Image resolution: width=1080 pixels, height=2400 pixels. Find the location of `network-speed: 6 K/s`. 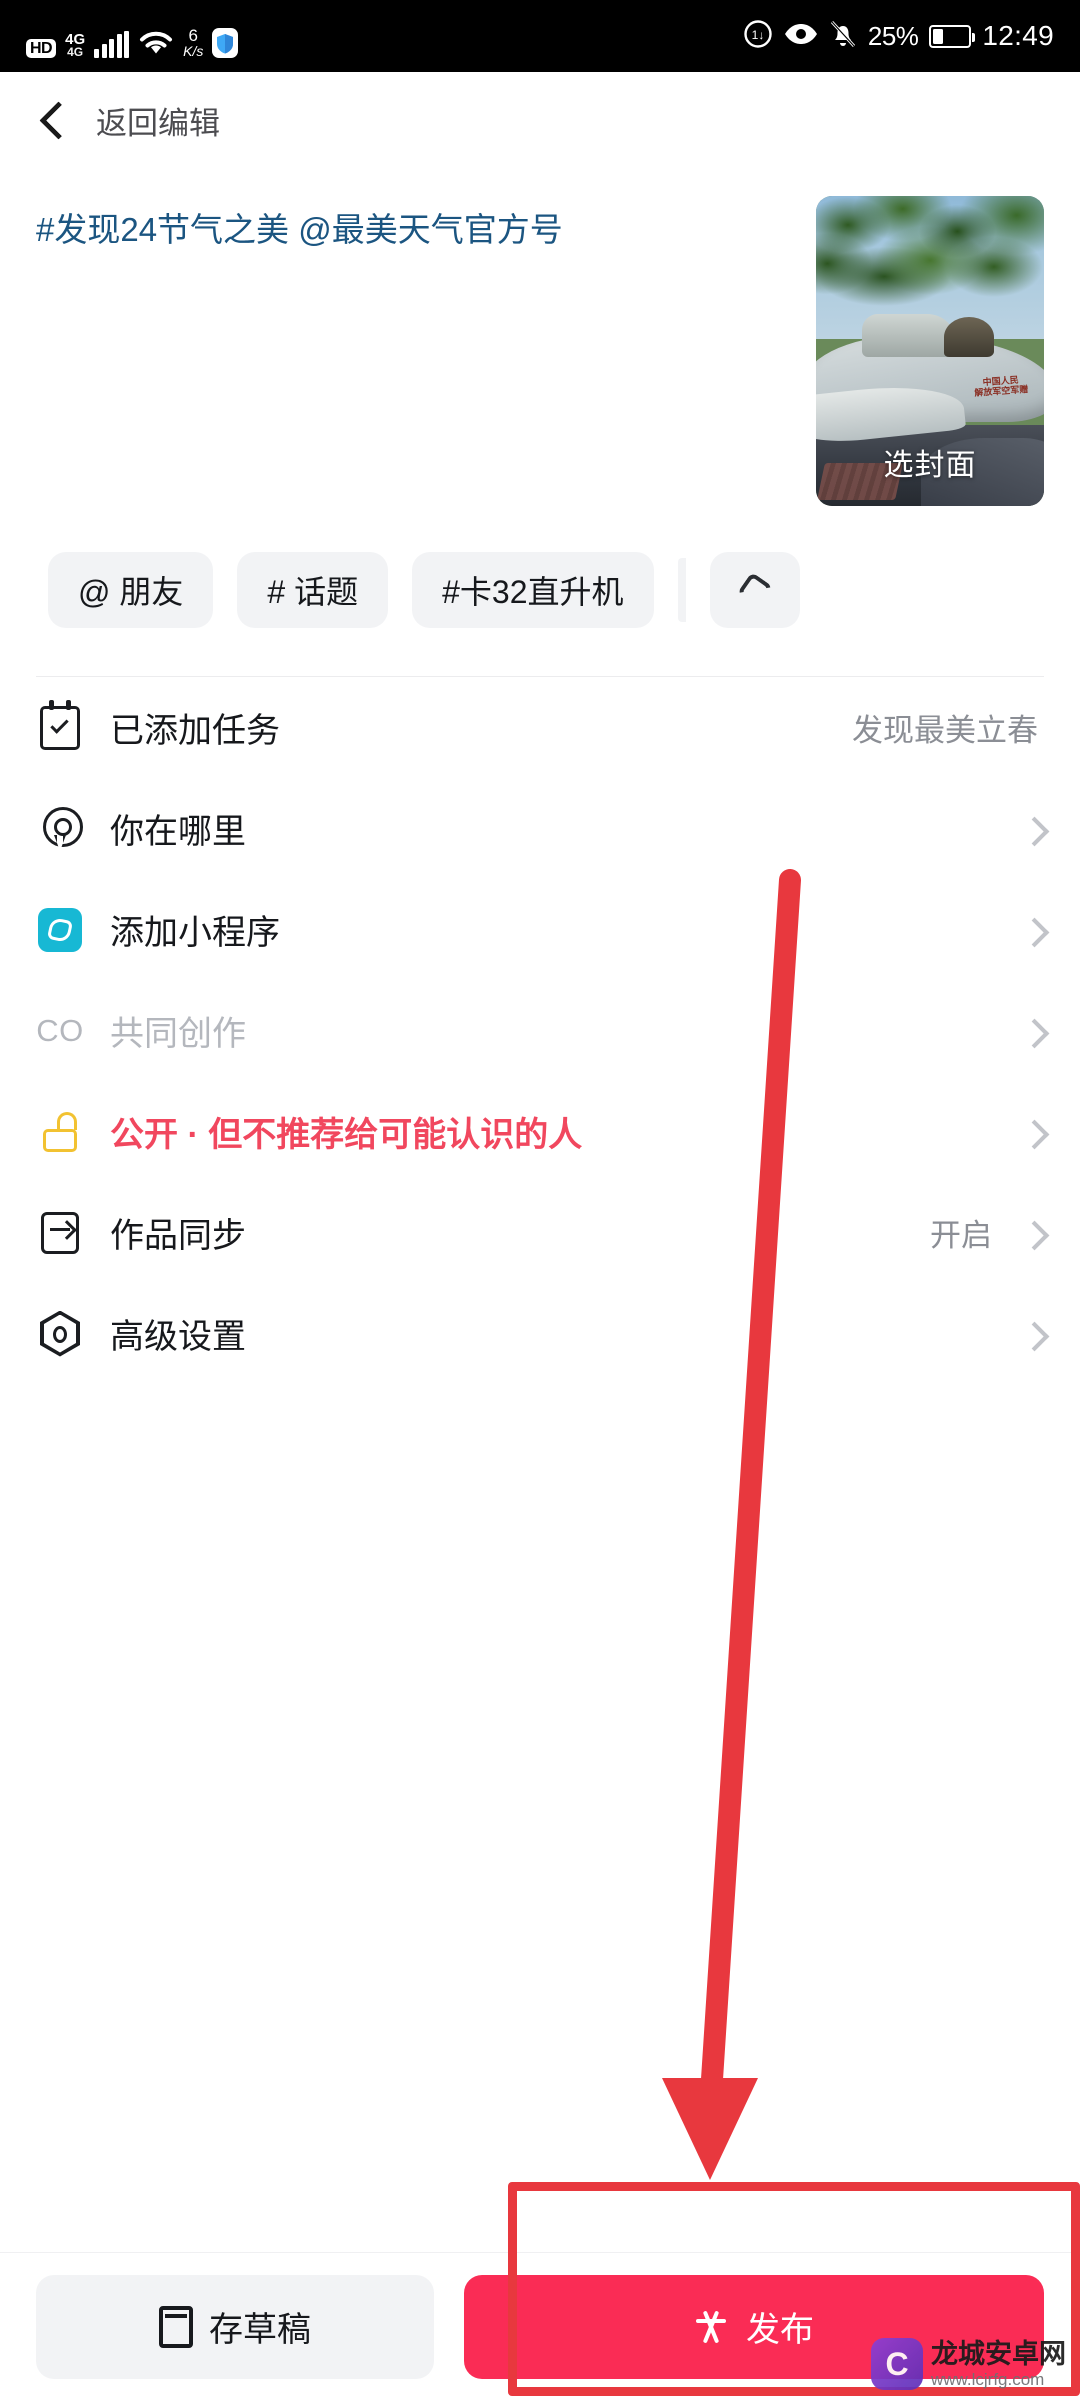

network-speed: 6 K/s is located at coordinates (193, 42).